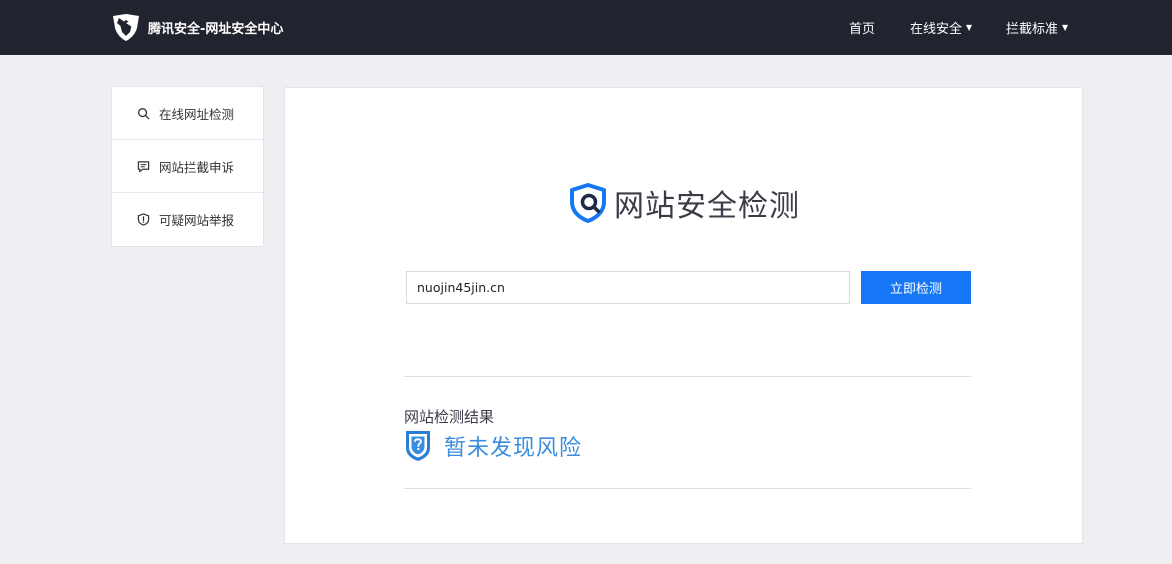 The height and width of the screenshot is (564, 1172). I want to click on sidebar-item-label: 可疑网站举报, so click(197, 220).